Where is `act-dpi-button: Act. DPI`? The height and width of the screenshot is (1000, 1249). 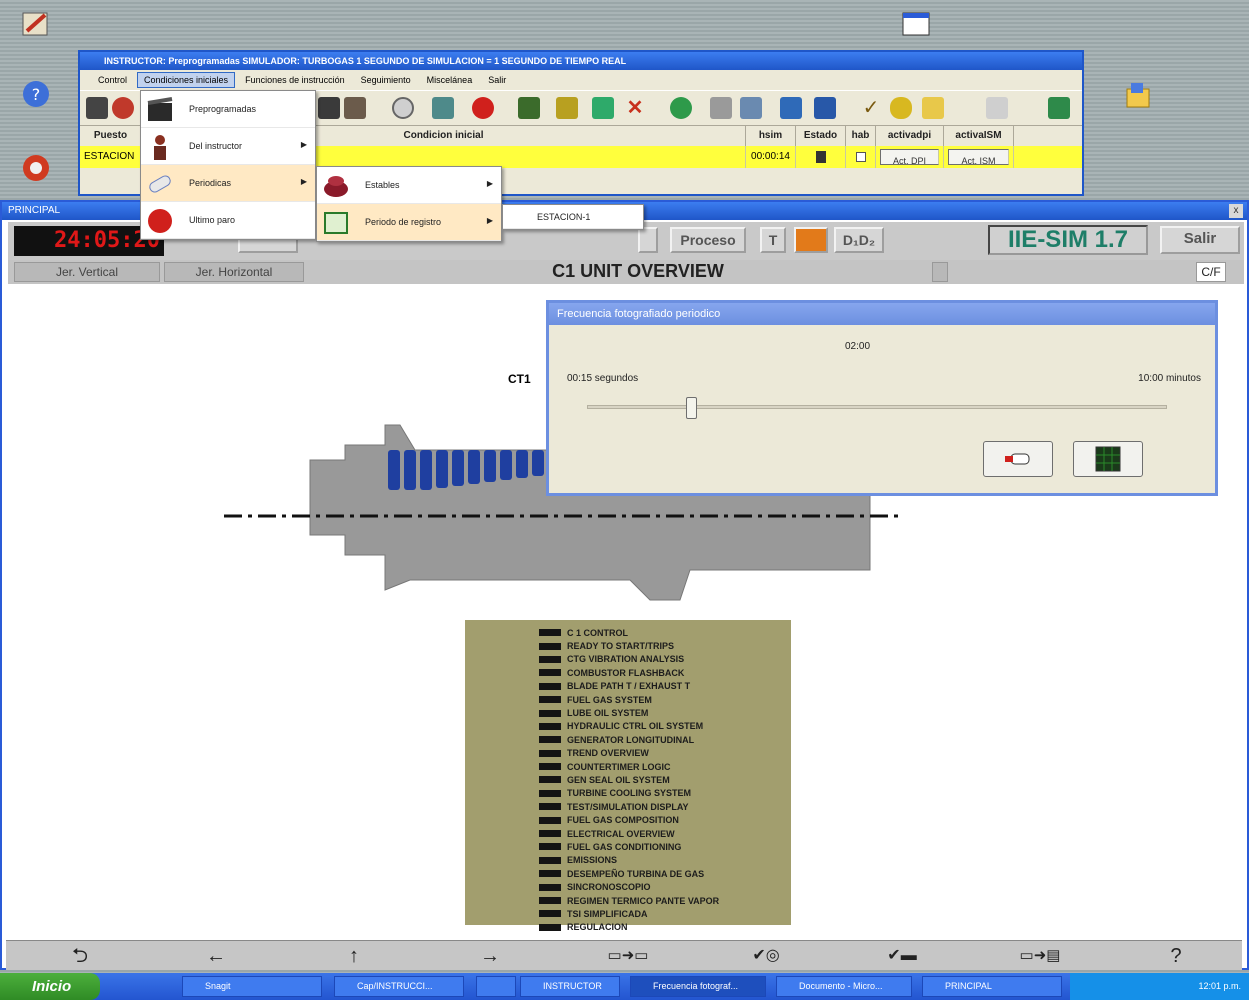
act-dpi-button: Act. DPI is located at coordinates (909, 157).